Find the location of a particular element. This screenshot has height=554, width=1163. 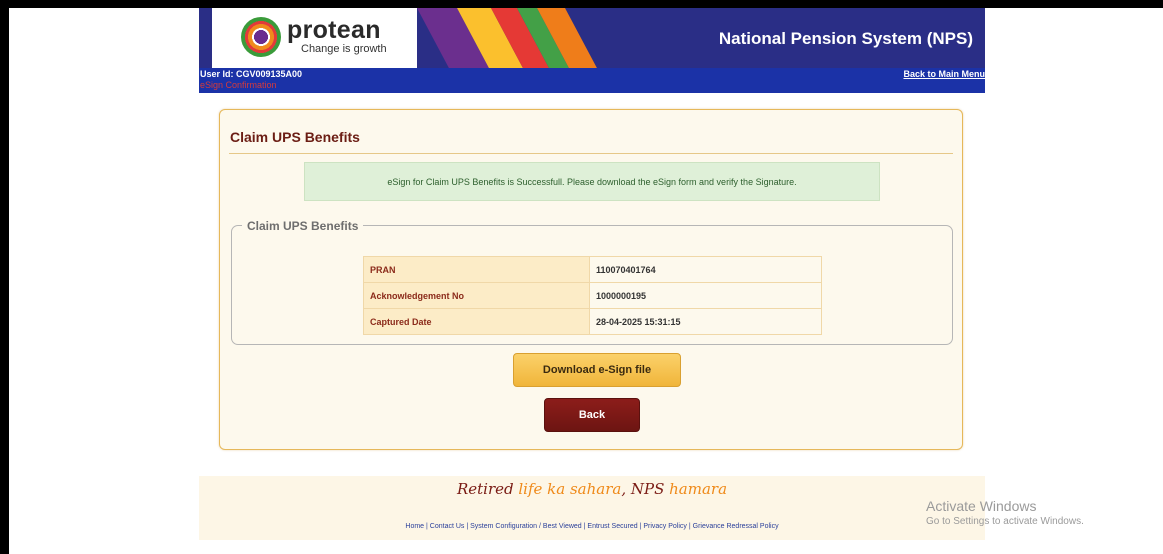

slogan-highlight: hamara is located at coordinates (698, 489).